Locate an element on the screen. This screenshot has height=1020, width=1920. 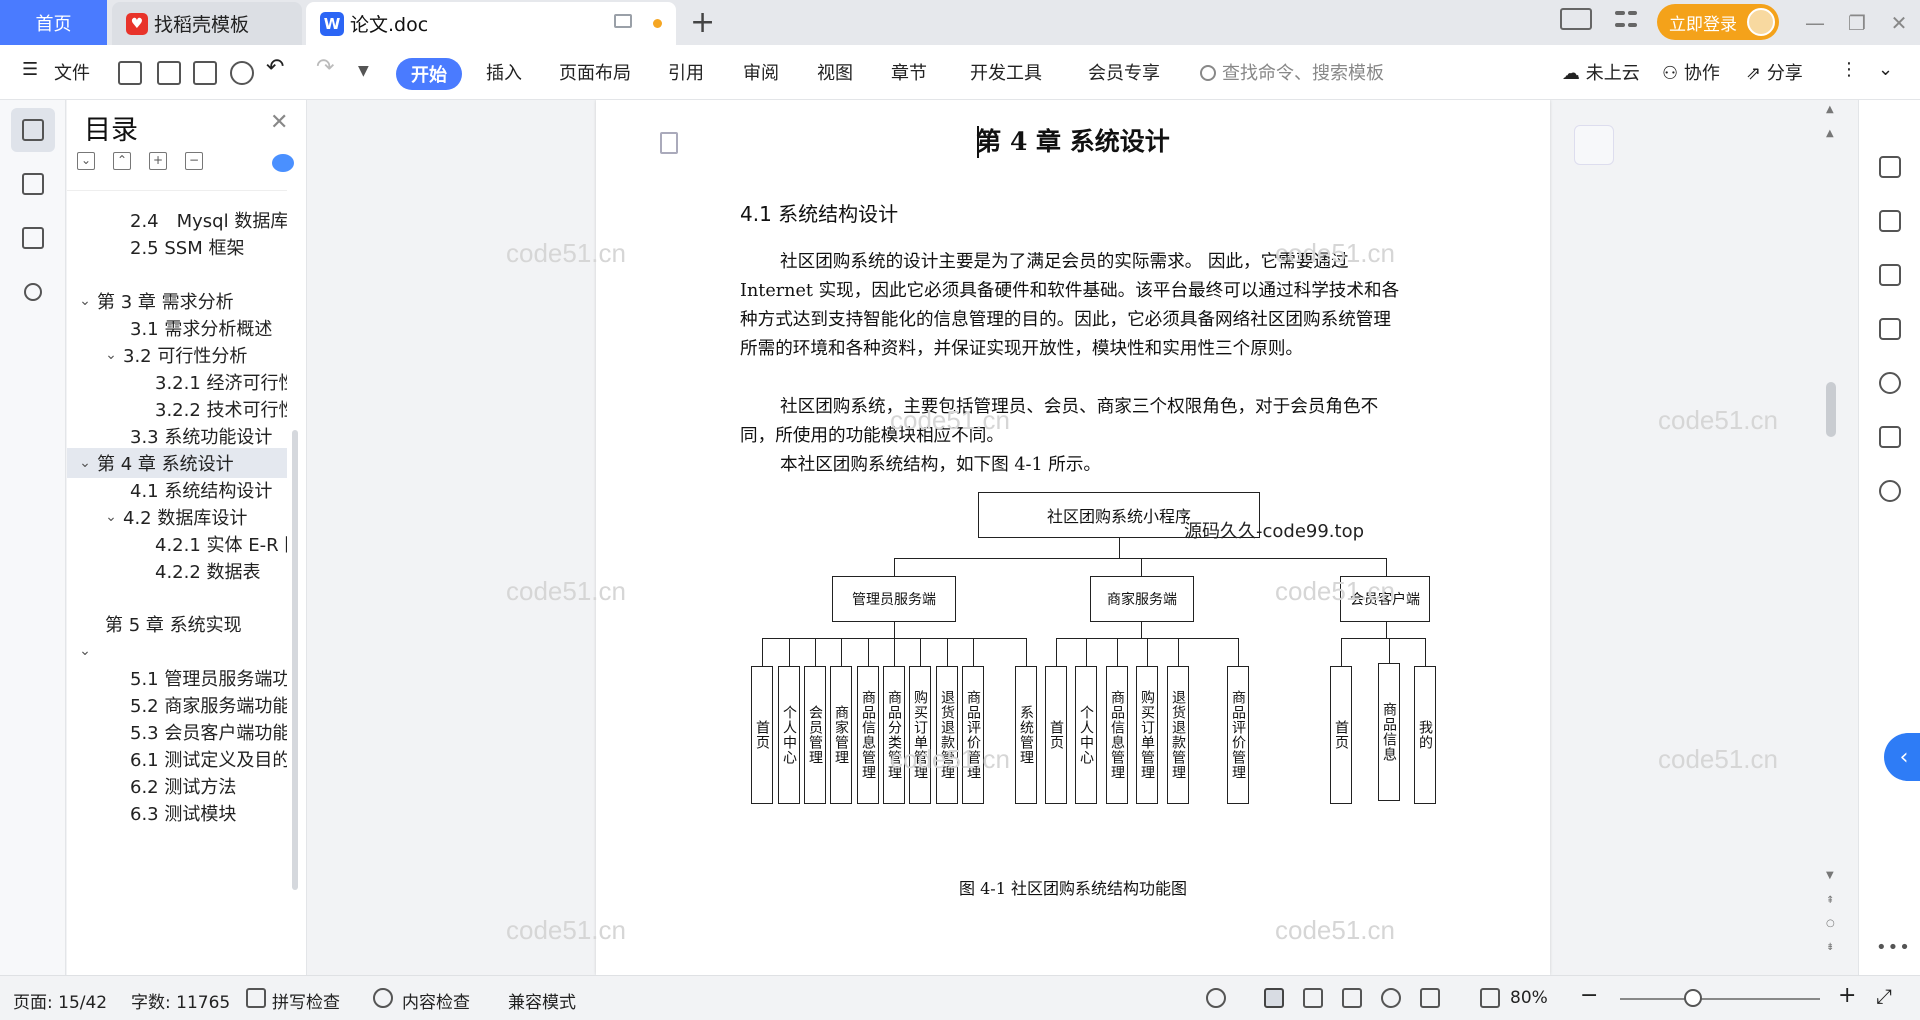
new-tab-plus-icon: + is located at coordinates (702, 22).